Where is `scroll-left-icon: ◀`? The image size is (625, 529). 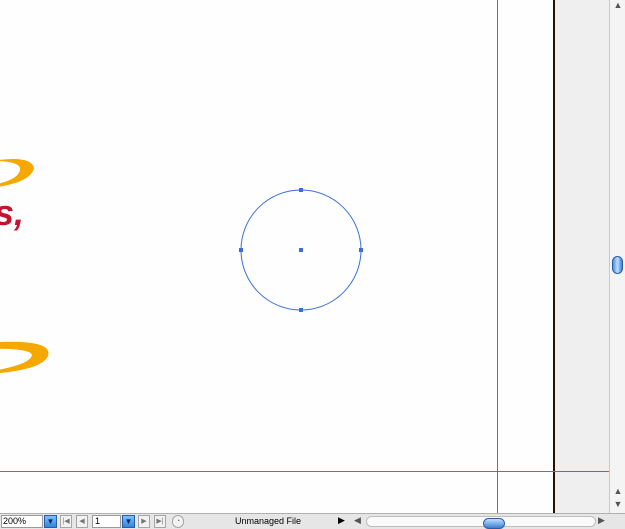
scroll-left-icon: ◀ is located at coordinates (357, 520).